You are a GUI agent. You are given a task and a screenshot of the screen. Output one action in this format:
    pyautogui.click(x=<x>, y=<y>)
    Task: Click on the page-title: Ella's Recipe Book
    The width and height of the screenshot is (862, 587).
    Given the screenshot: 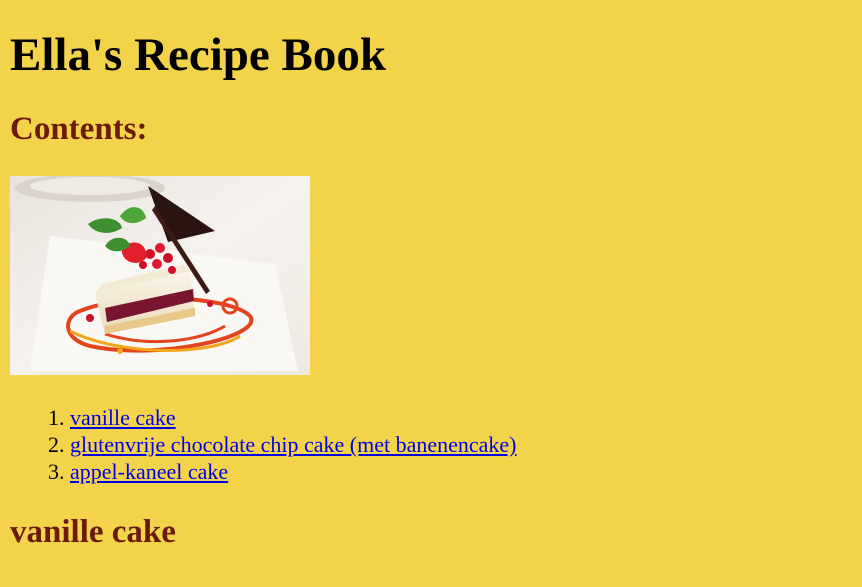 What is the action you would take?
    pyautogui.click(x=198, y=55)
    